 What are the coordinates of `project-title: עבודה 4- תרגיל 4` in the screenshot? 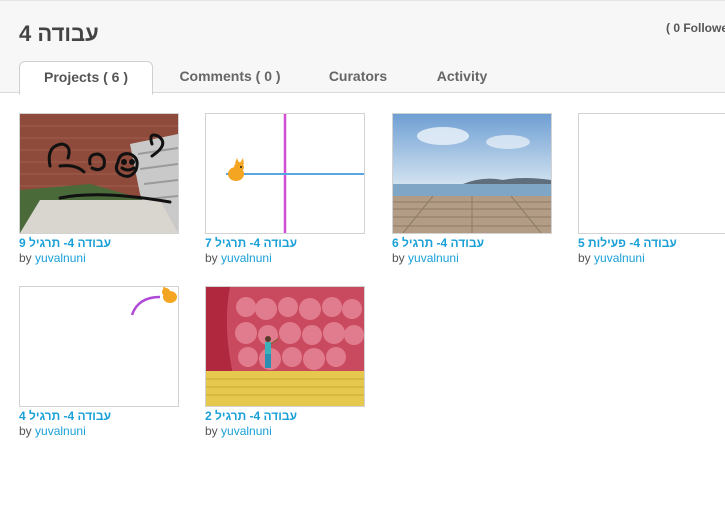 It's located at (109, 416).